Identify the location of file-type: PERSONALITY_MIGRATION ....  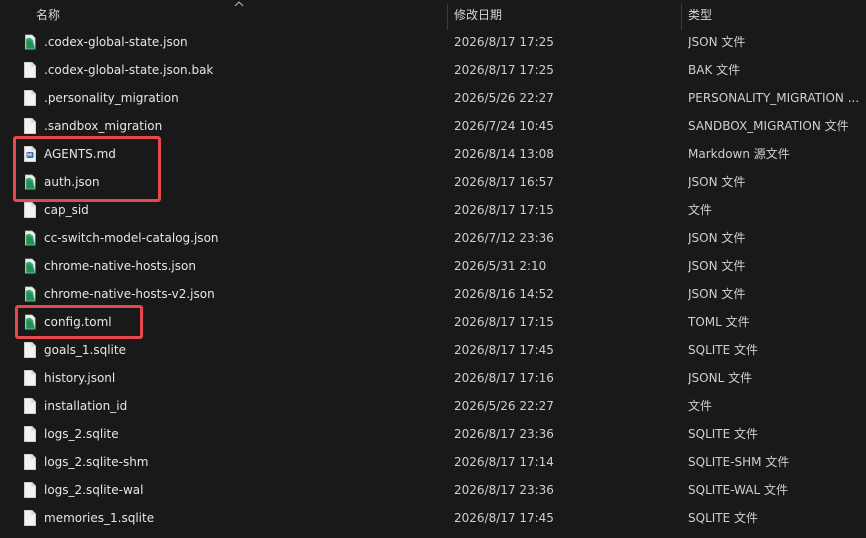
(774, 98).